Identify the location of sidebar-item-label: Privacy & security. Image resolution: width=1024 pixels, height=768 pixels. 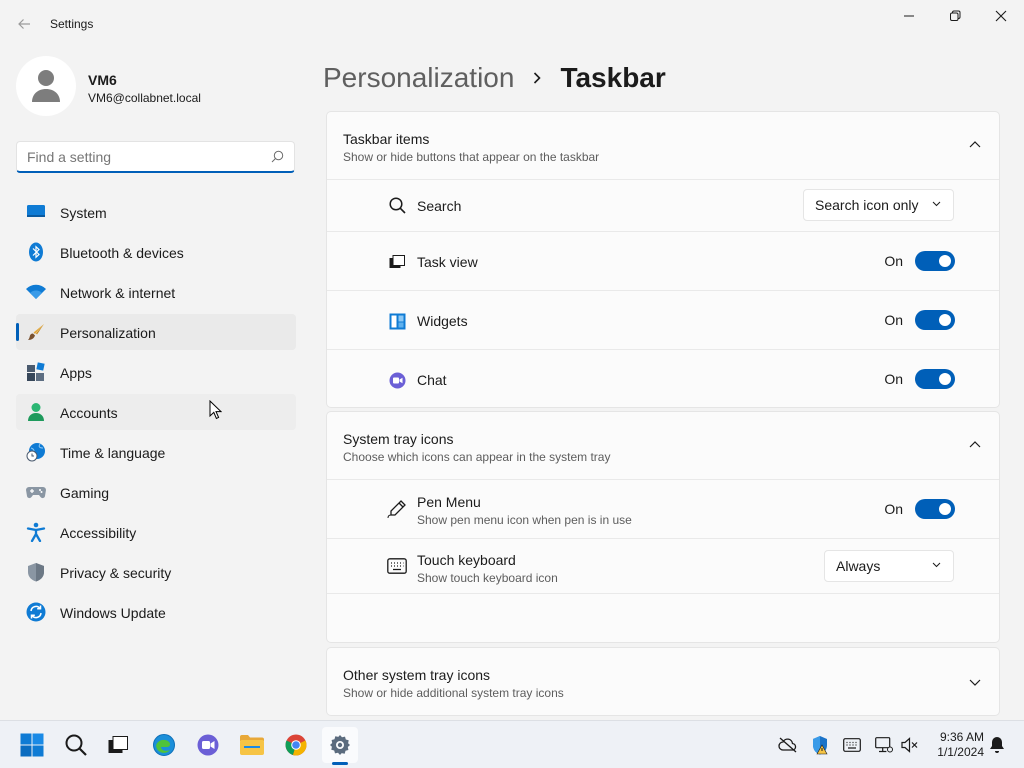
(116, 573).